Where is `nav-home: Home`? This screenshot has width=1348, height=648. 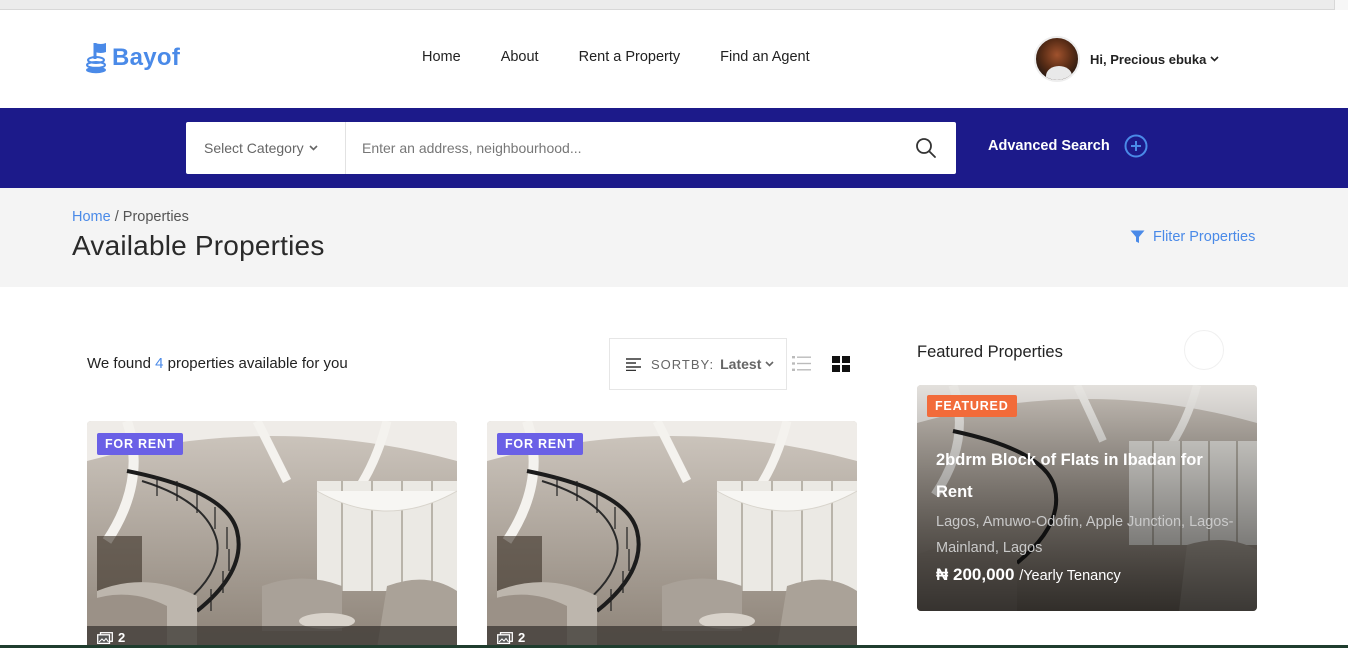
nav-home: Home is located at coordinates (441, 57).